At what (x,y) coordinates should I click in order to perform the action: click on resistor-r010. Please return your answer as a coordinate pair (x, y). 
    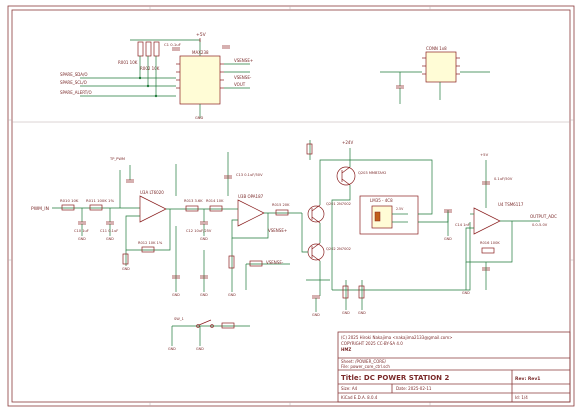
    Looking at the image, I should click on (68, 207).